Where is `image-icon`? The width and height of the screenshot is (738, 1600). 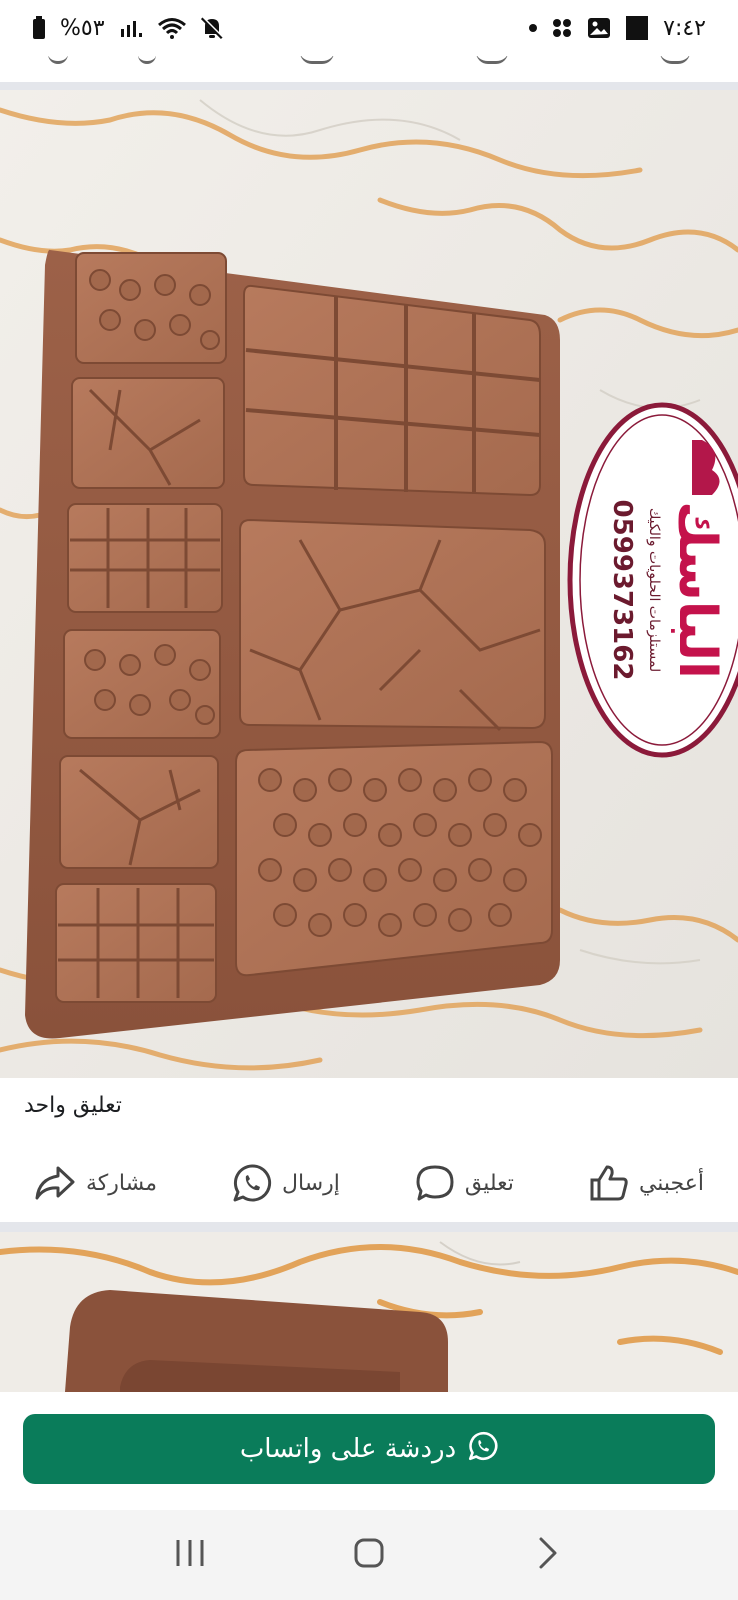
image-icon is located at coordinates (599, 28).